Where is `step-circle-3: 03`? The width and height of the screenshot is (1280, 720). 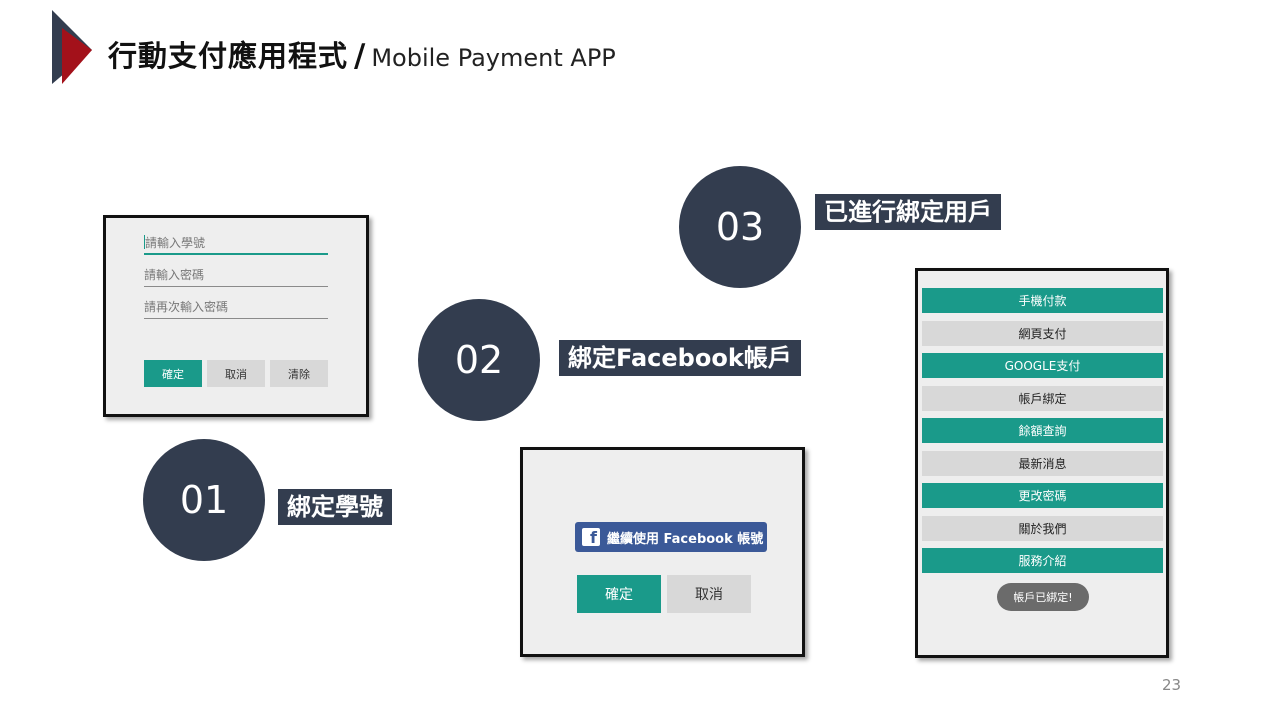 step-circle-3: 03 is located at coordinates (740, 227).